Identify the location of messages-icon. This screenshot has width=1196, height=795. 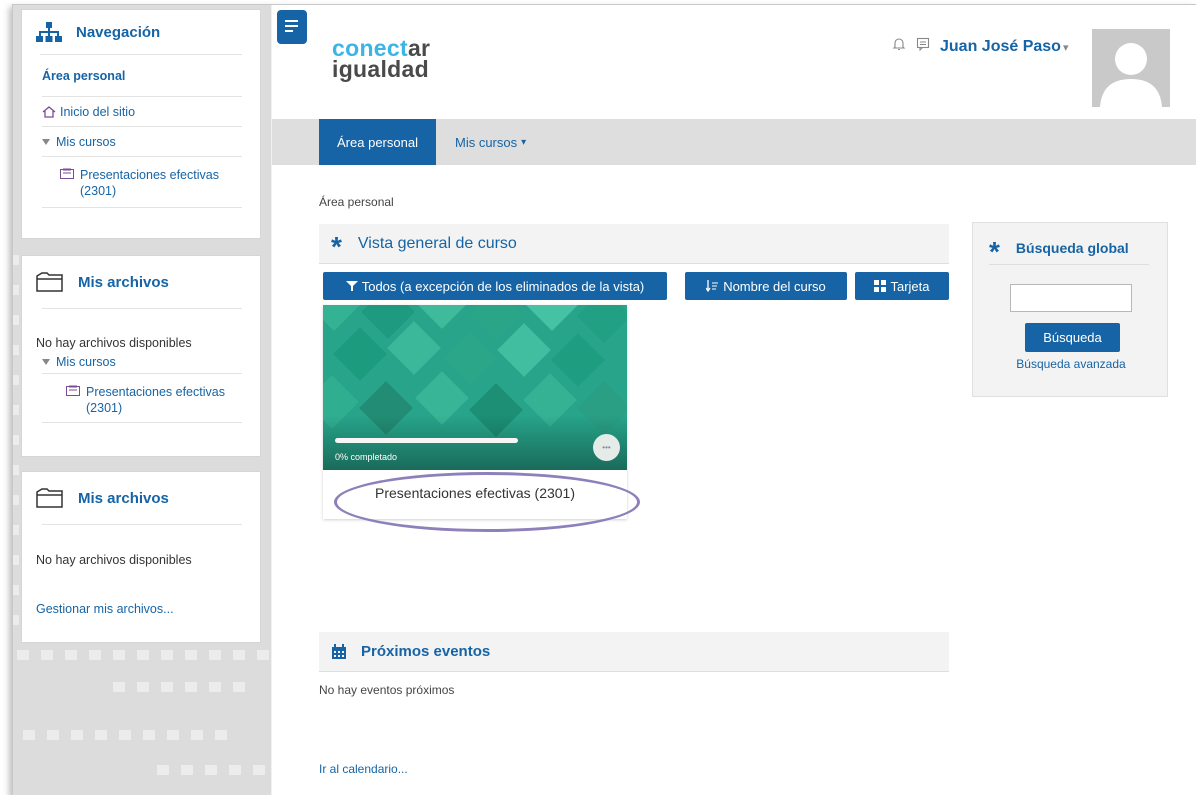
(923, 46).